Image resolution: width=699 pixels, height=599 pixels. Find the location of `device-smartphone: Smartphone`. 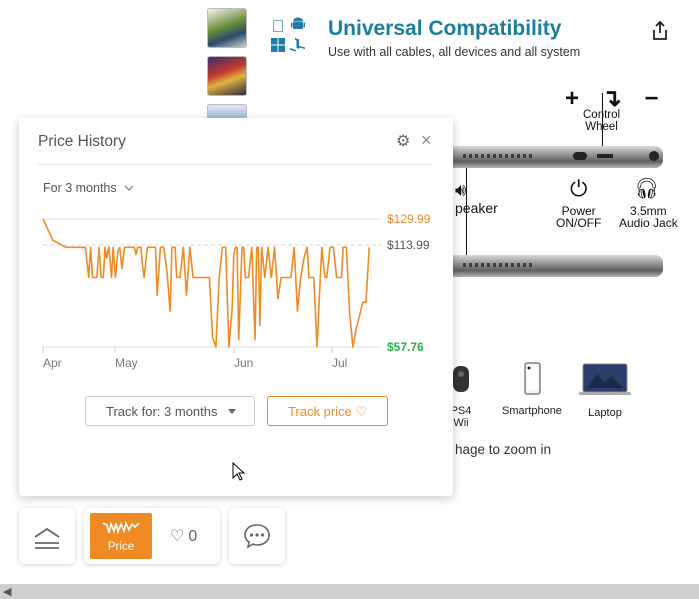

device-smartphone: Smartphone is located at coordinates (532, 389).